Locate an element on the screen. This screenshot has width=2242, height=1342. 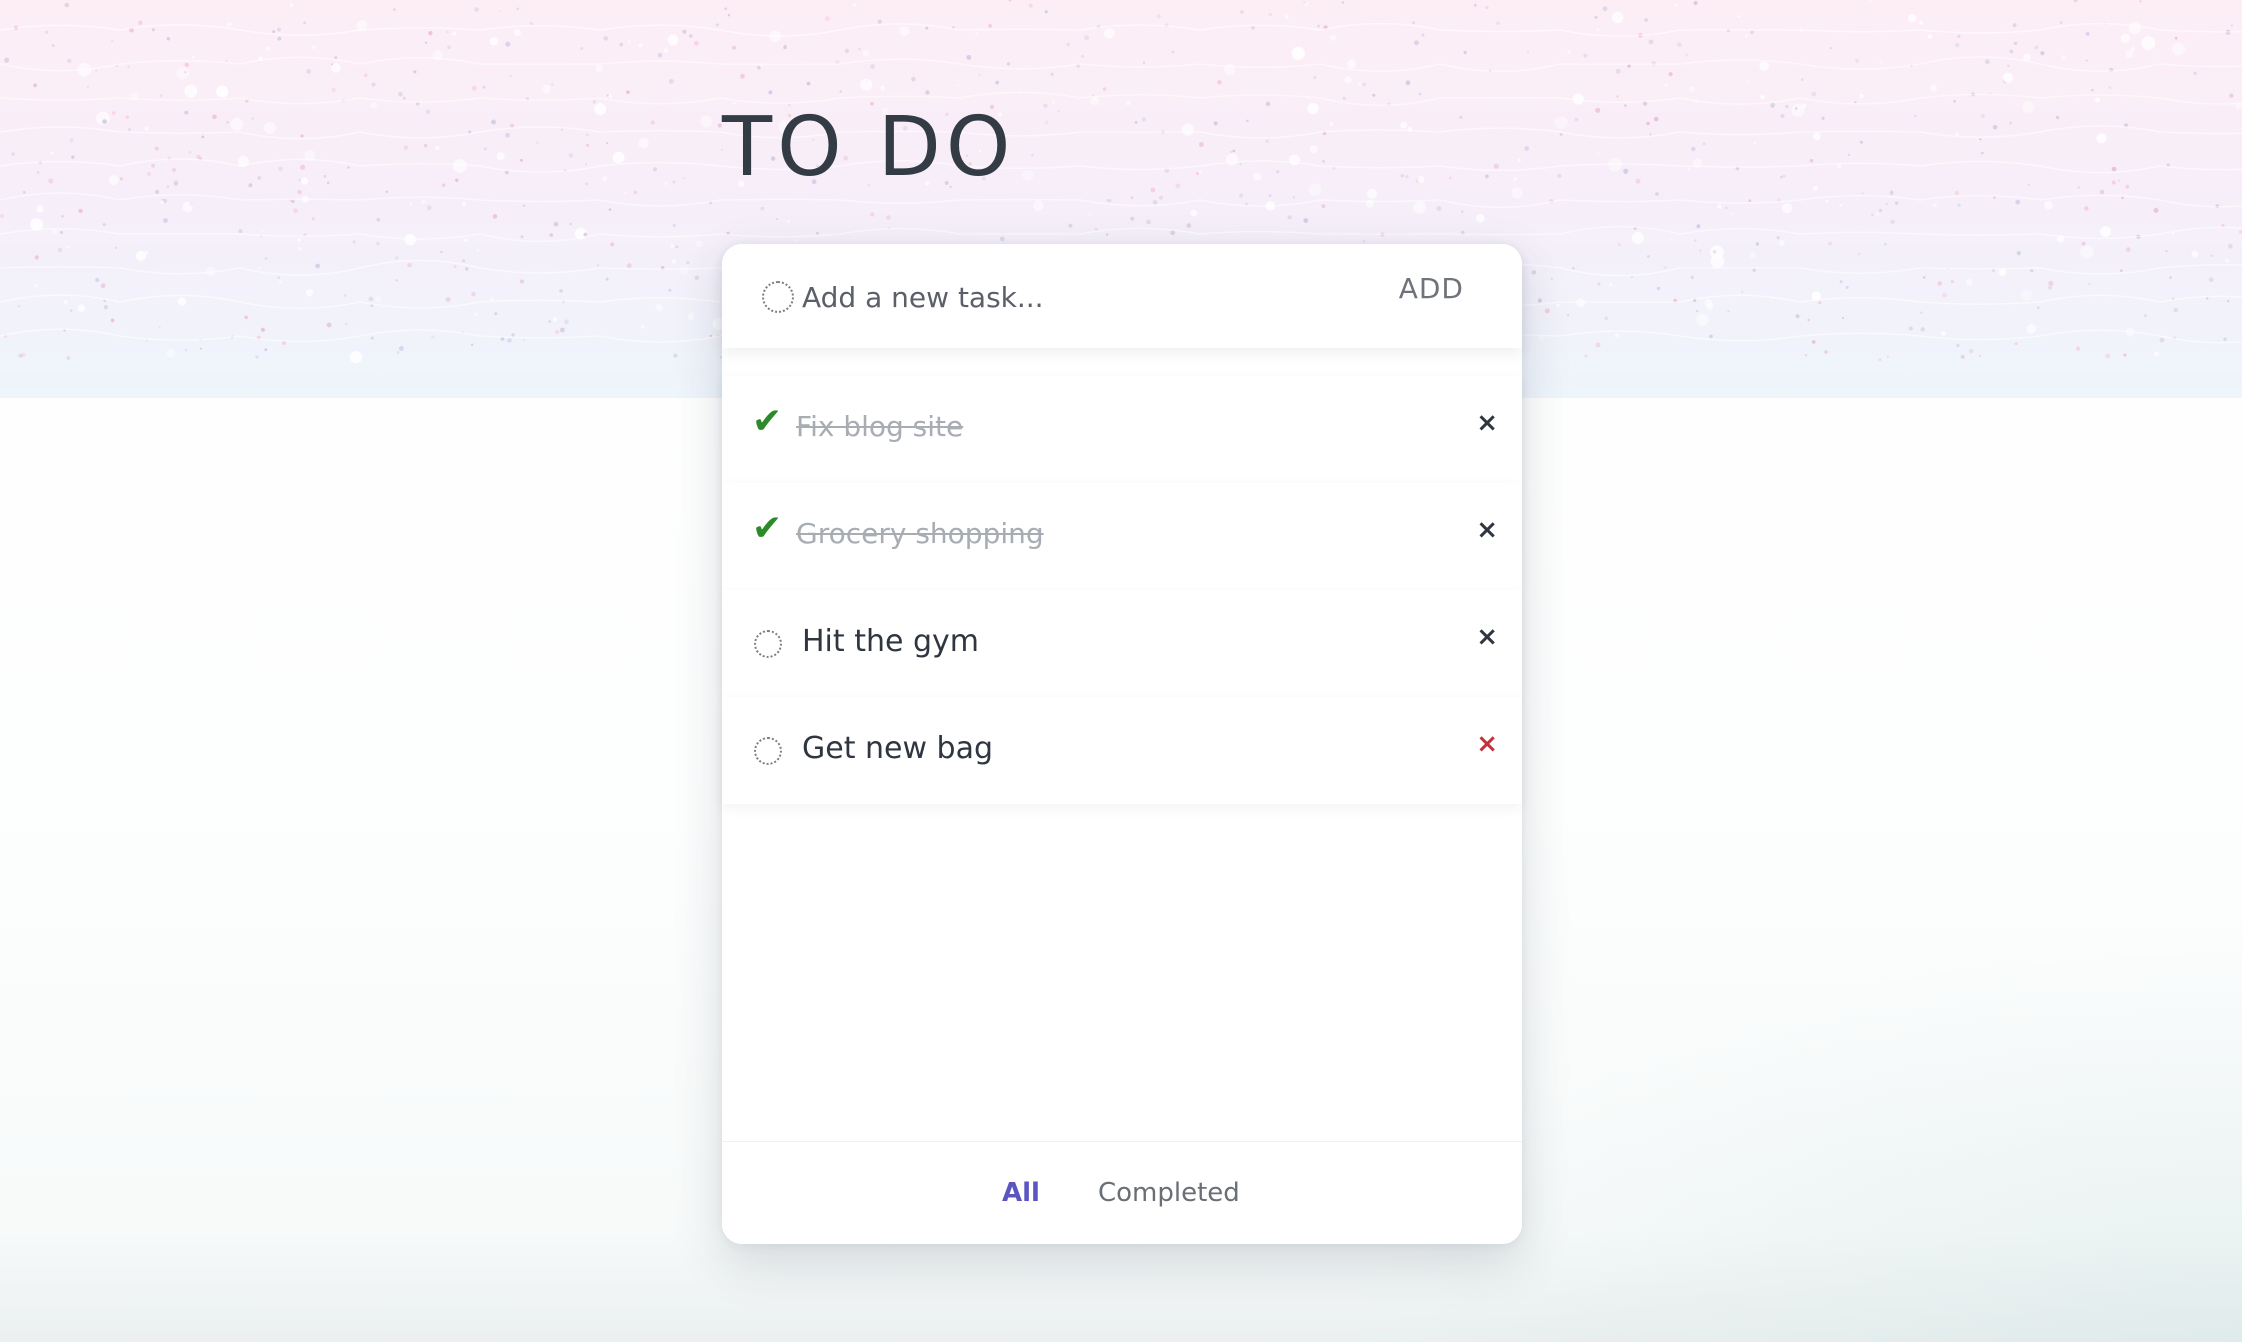
task-item: ✔ Grocery shopping × is located at coordinates (1122, 536).